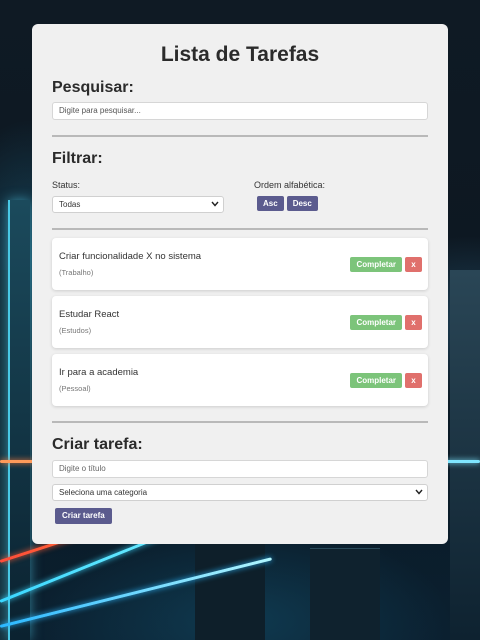 This screenshot has width=480, height=640. I want to click on category-select-value: Seleciona uma categoria, so click(103, 492).